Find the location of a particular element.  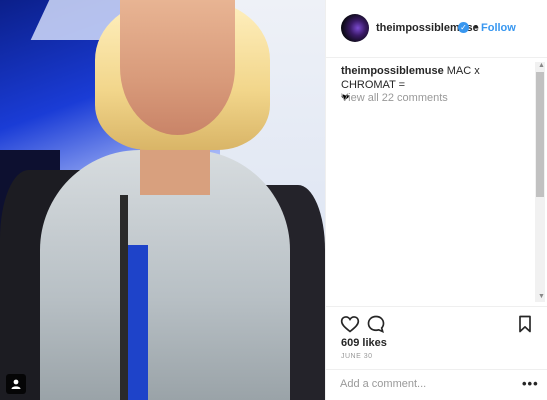

post-header: theimpossiblemuse ✓ • Follow is located at coordinates (436, 29).